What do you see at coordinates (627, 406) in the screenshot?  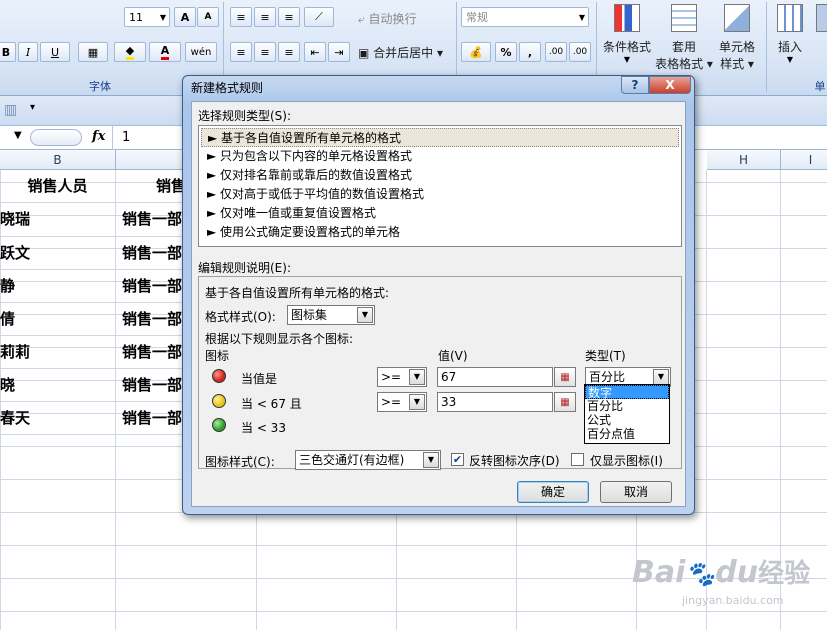 I see `type-option-percent: 百分比` at bounding box center [627, 406].